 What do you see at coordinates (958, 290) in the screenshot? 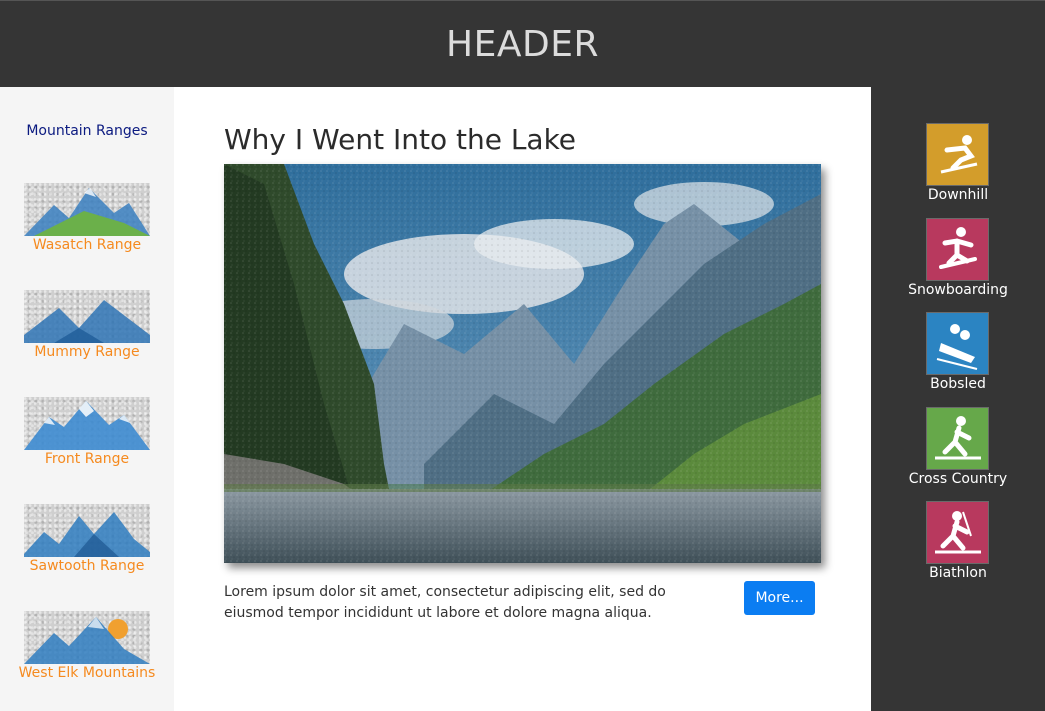
I see `sport-label: Snowboarding` at bounding box center [958, 290].